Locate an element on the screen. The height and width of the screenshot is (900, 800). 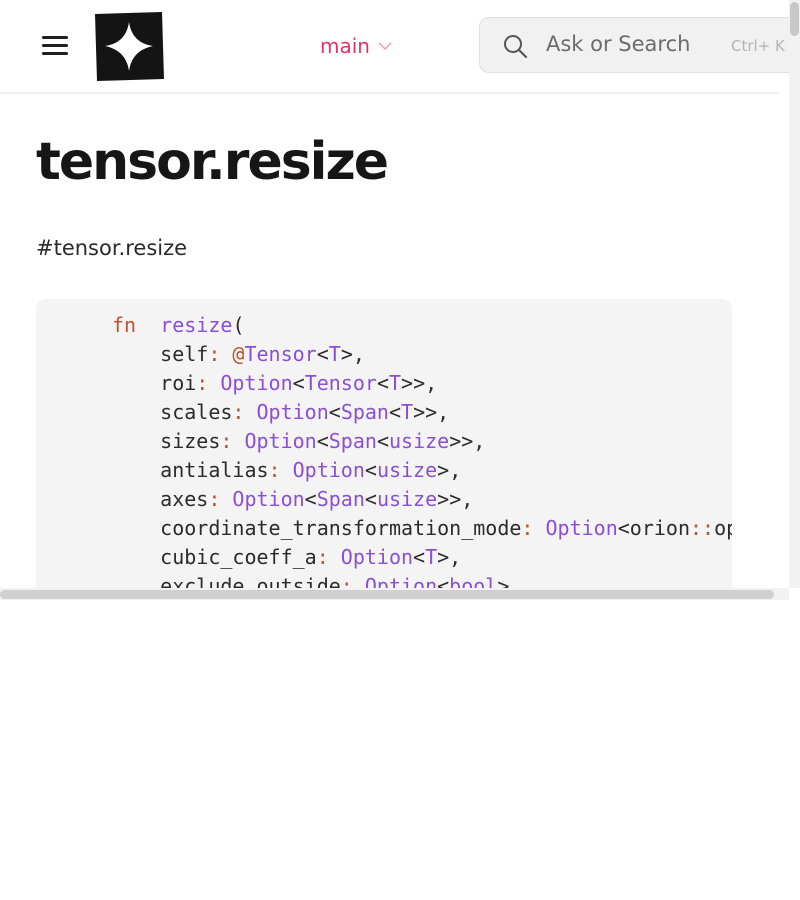
hamburger-menu-icon is located at coordinates (55, 46).